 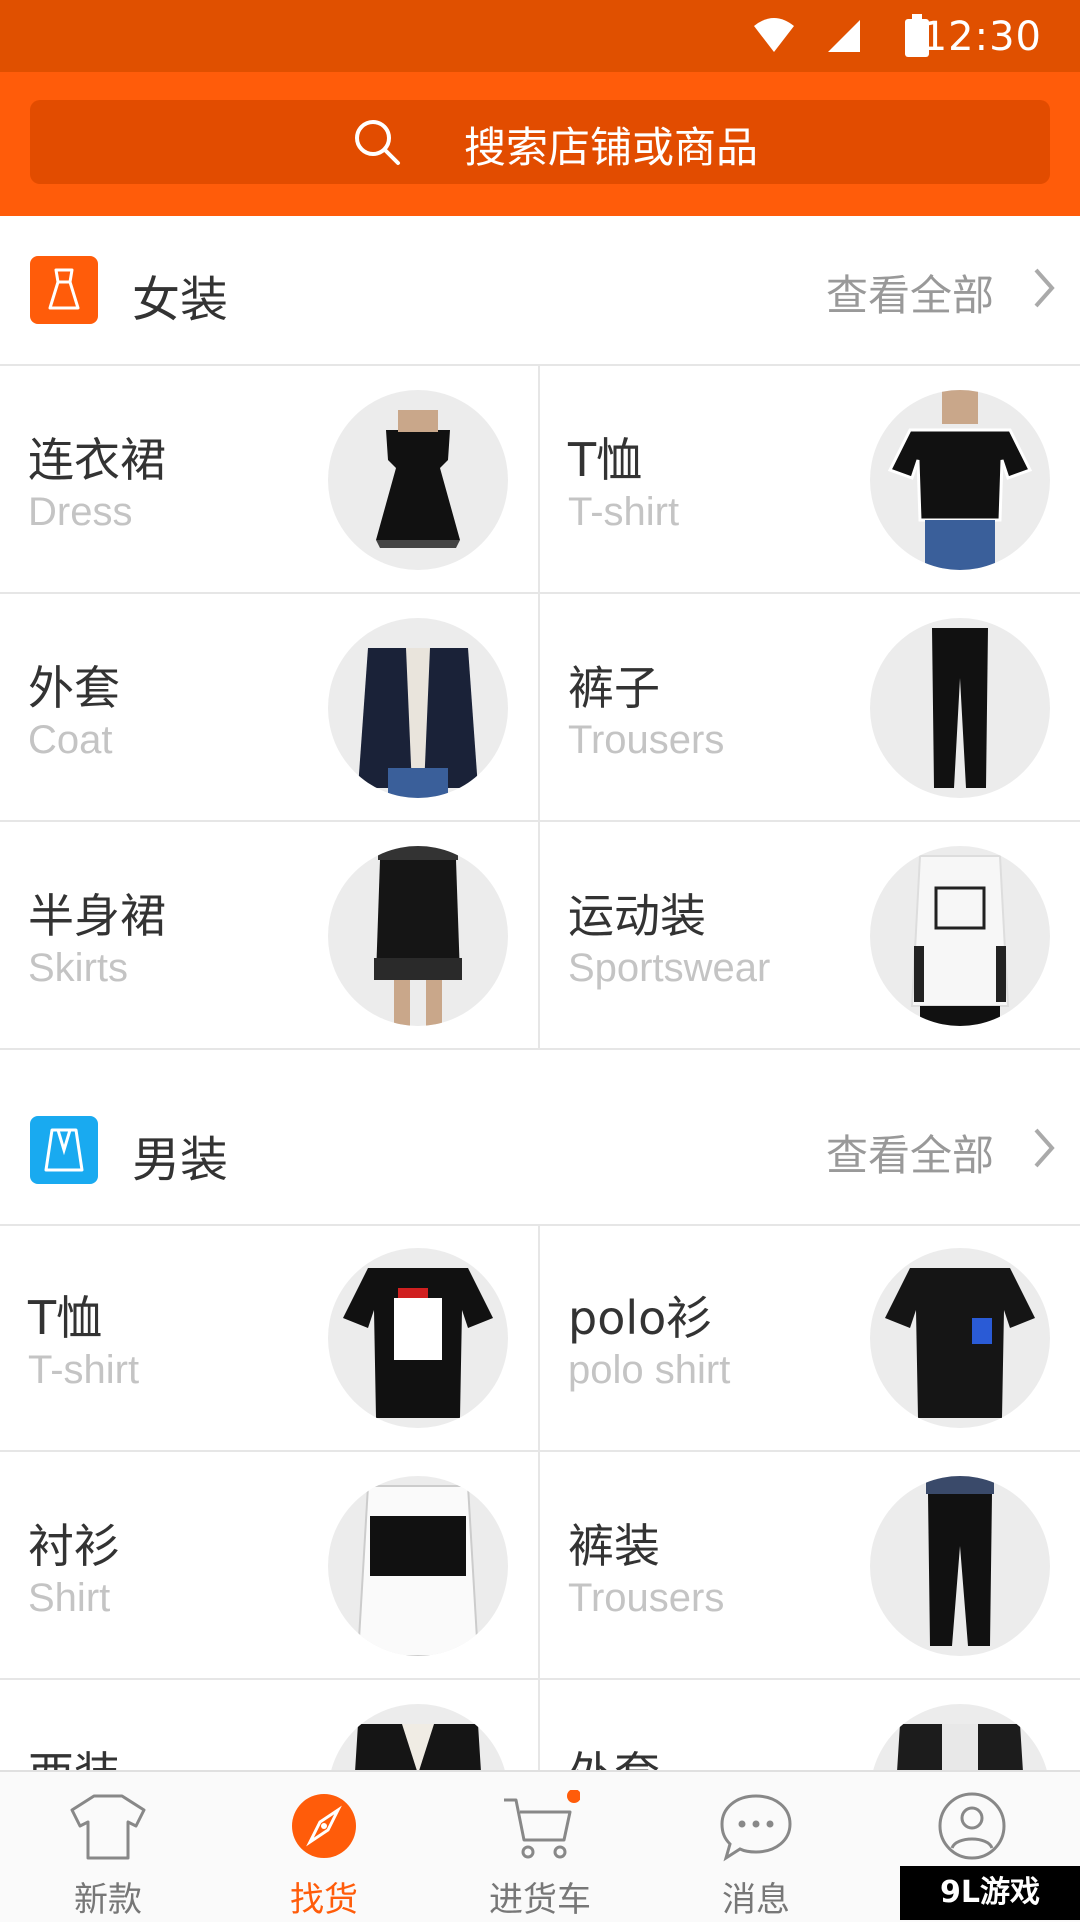 What do you see at coordinates (540, 291) in the screenshot?
I see `section-header-women: 女装 查看全部` at bounding box center [540, 291].